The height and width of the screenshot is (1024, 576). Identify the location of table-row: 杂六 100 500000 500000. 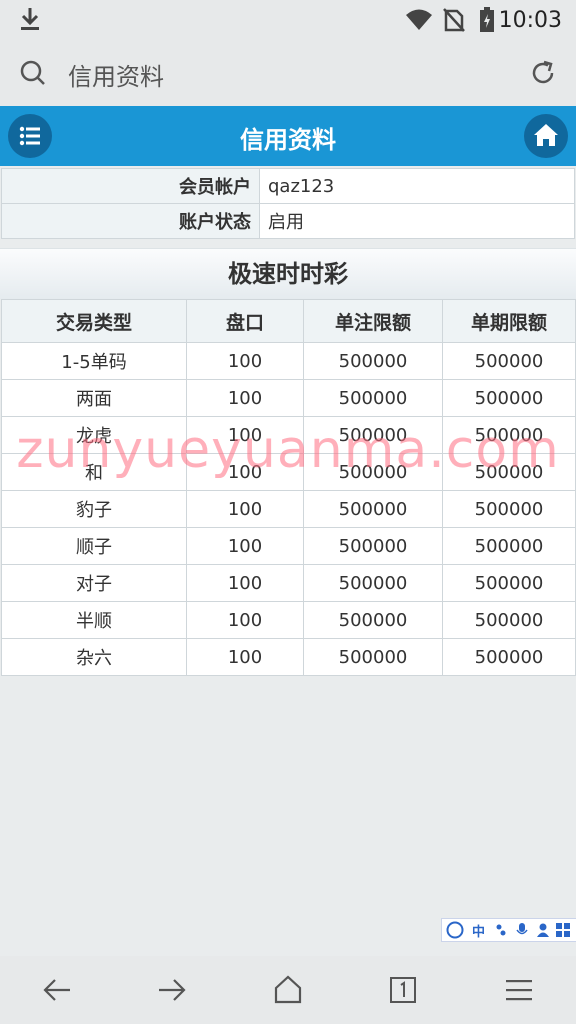
(288, 657).